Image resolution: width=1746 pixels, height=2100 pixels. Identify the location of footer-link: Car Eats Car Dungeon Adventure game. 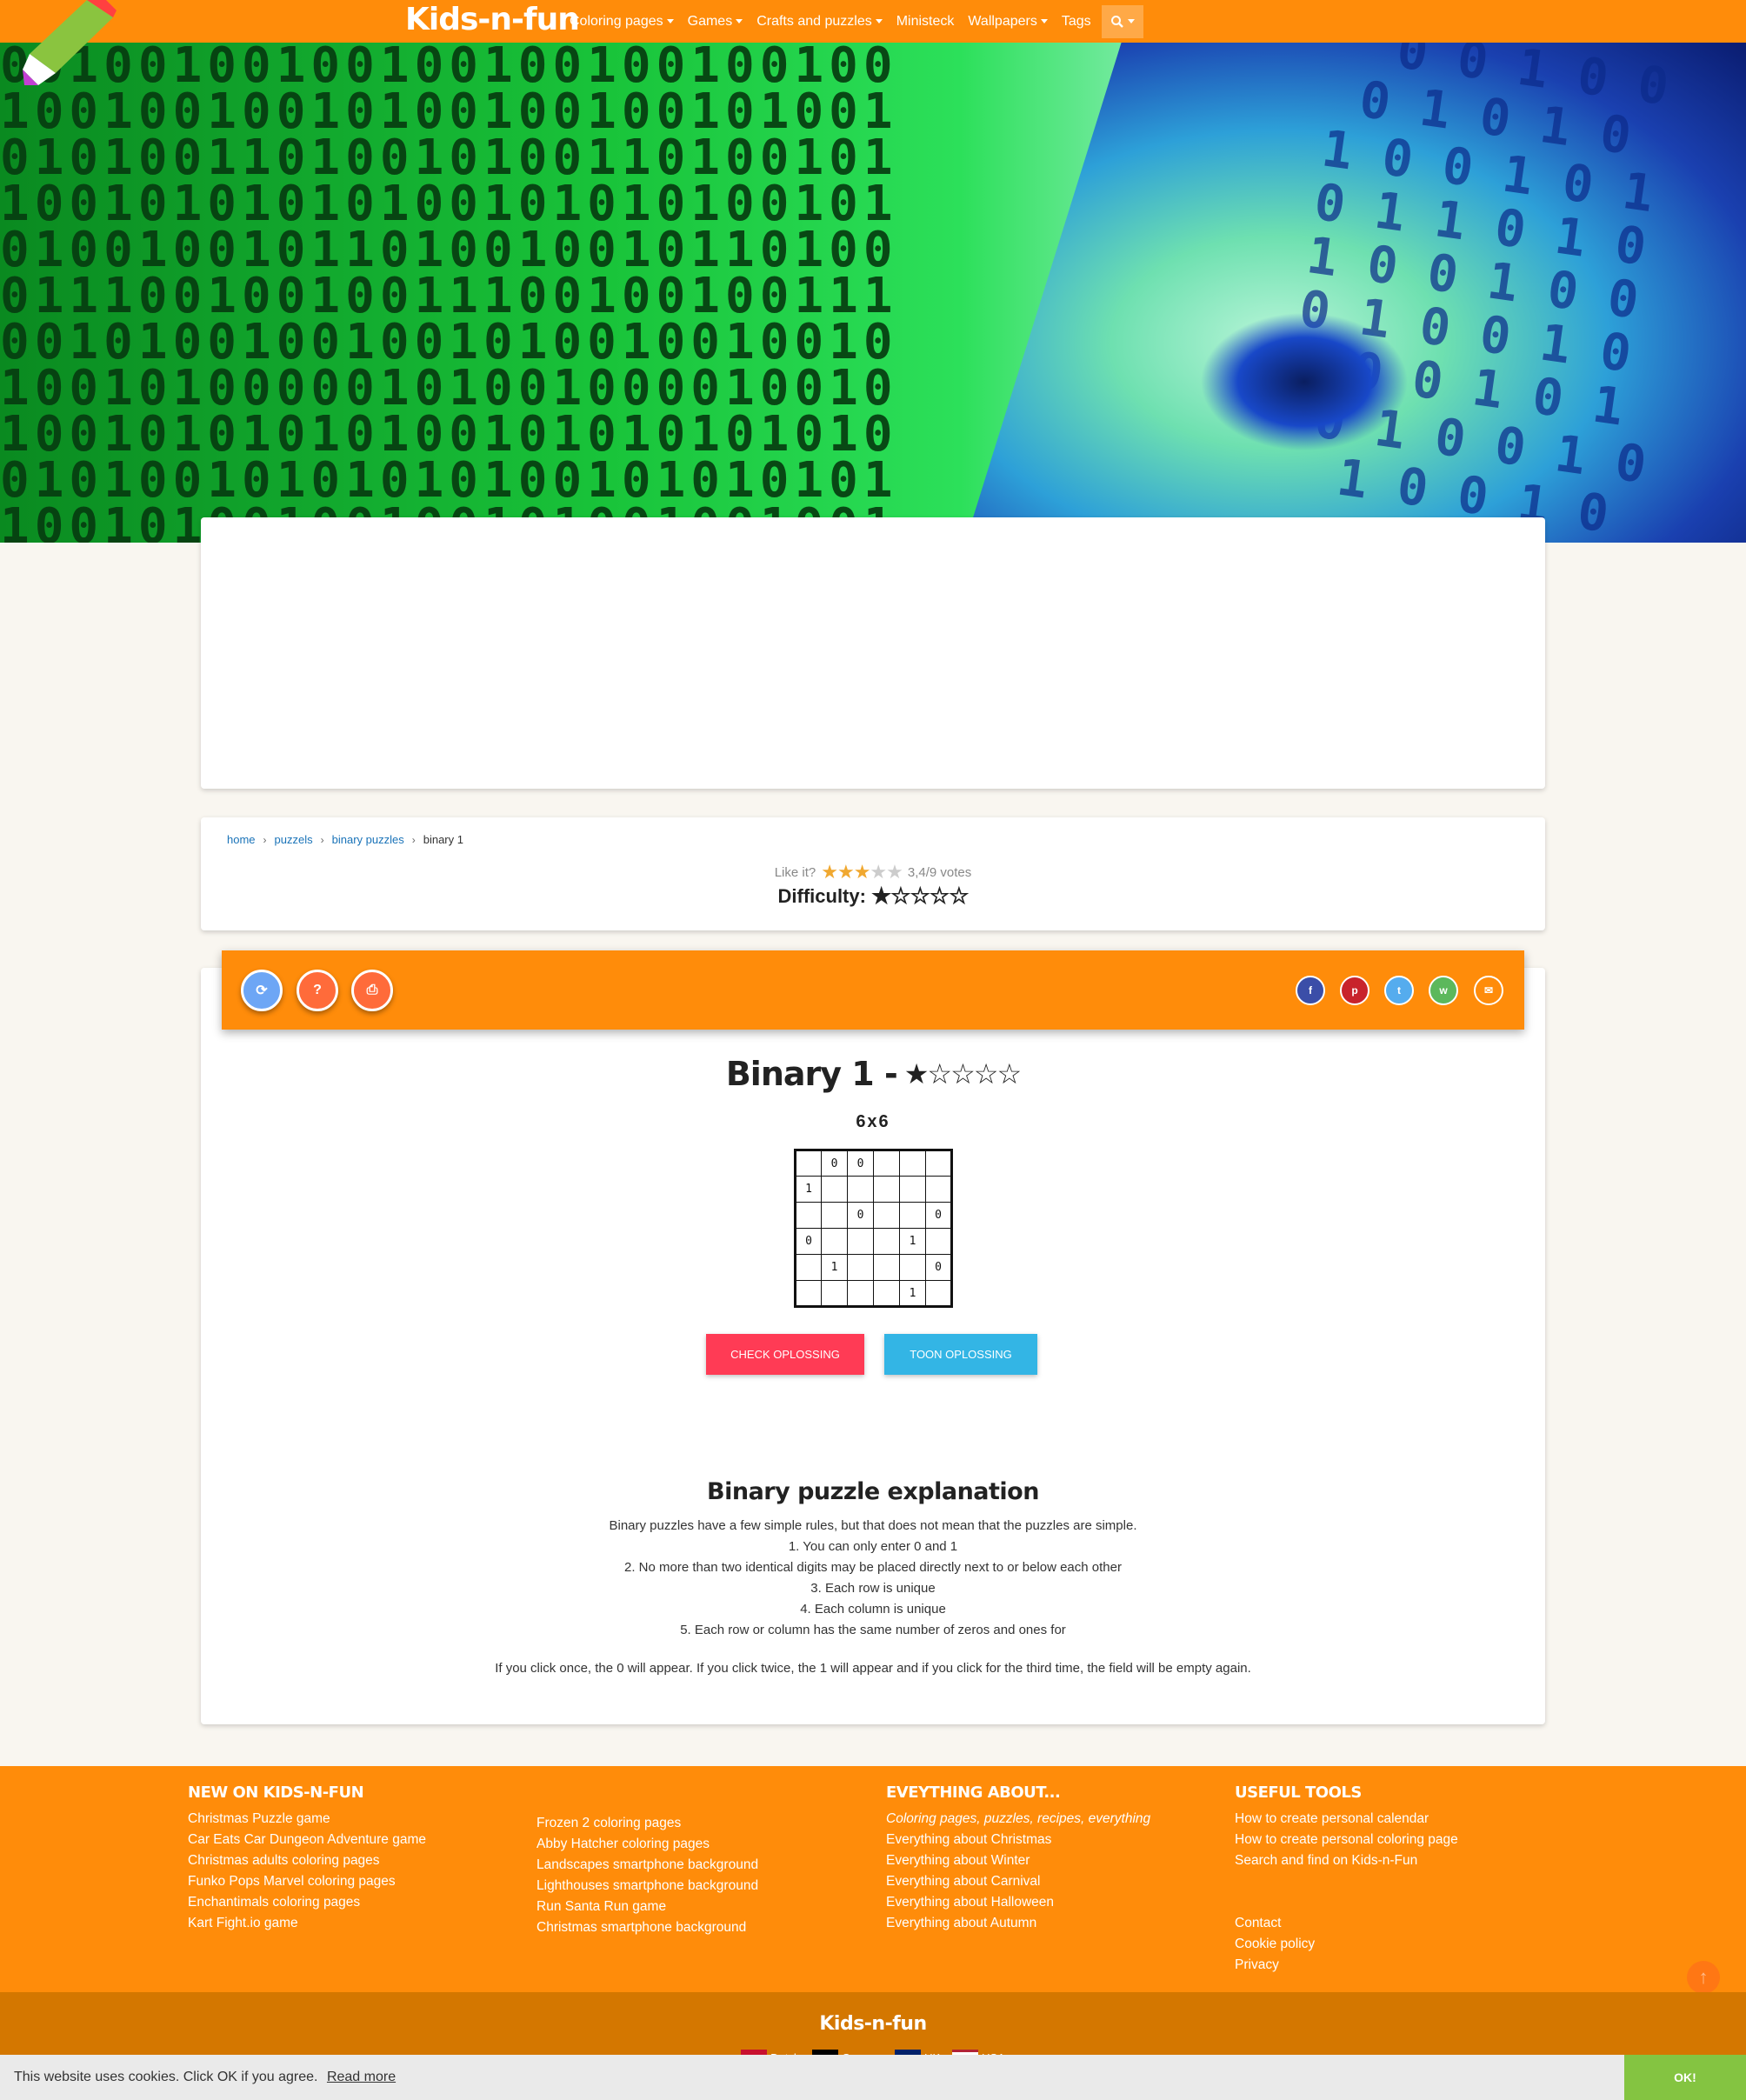
(344, 1840).